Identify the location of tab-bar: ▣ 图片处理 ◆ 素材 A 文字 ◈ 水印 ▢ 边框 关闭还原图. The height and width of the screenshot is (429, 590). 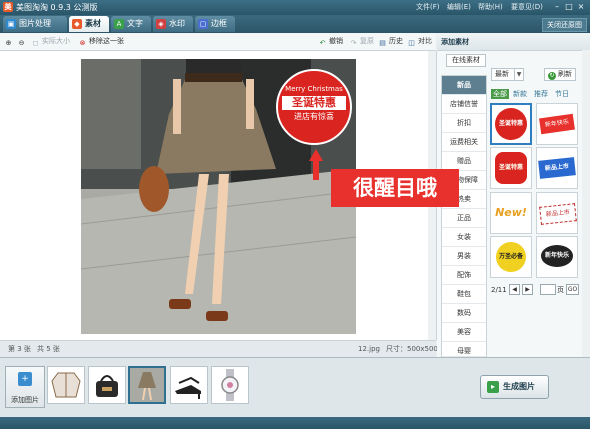
(295, 24).